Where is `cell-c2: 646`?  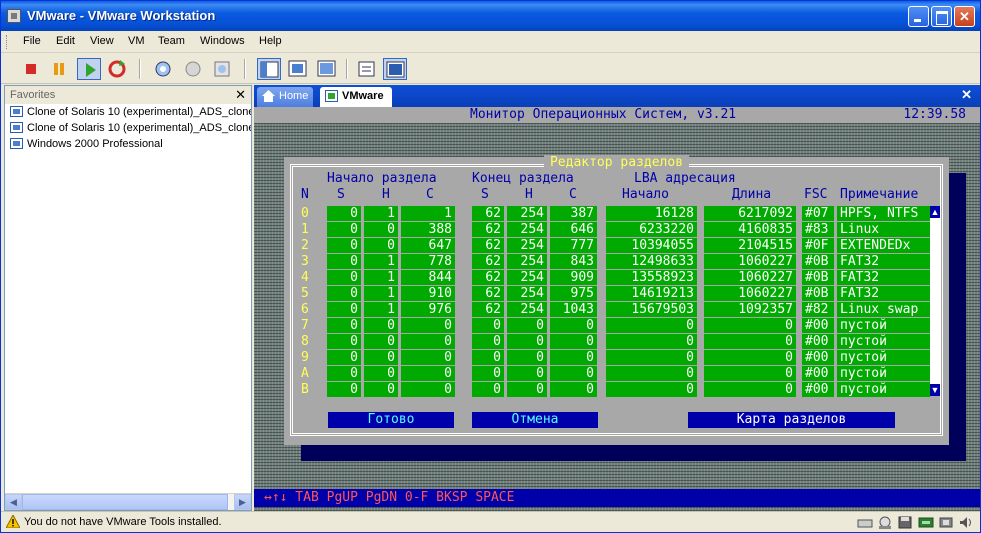 cell-c2: 646 is located at coordinates (573, 229).